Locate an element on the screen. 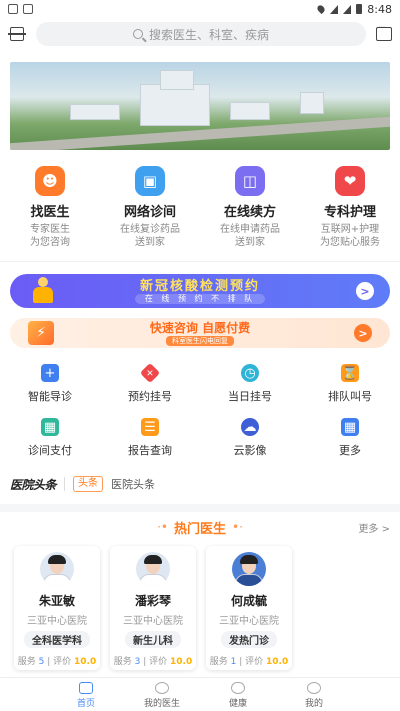 Image resolution: width=400 pixels, height=711 pixels. doctor-stats: 服务 1 | 评价 10.0 is located at coordinates (249, 662).